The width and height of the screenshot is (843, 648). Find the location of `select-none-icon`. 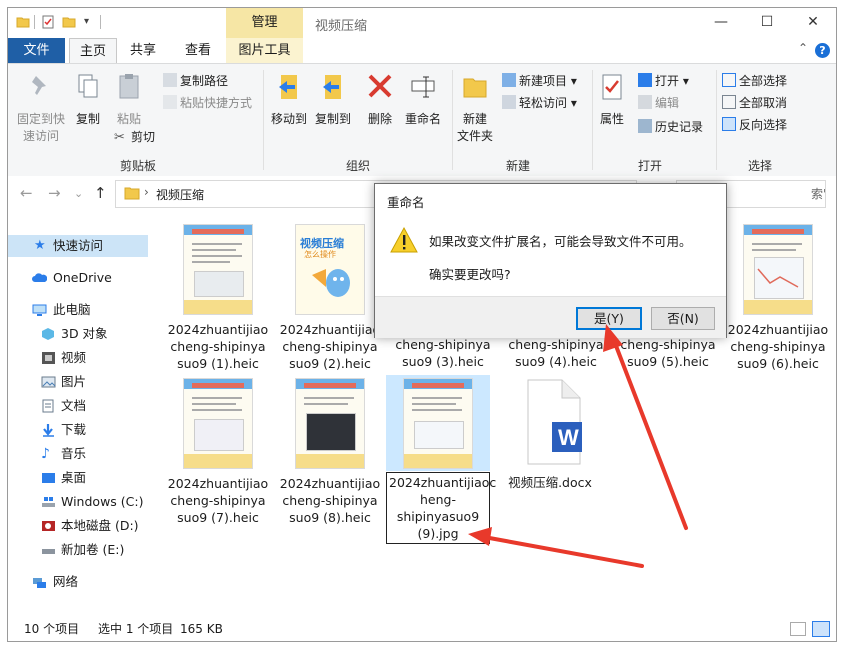

select-none-icon is located at coordinates (729, 102).